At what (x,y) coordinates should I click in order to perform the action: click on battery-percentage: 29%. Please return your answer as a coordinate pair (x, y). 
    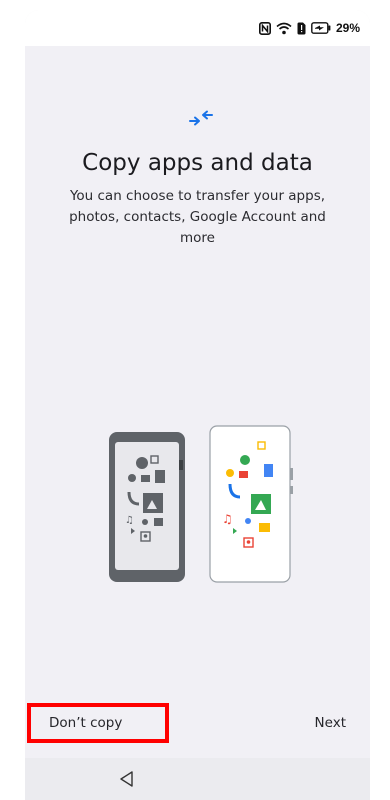
    Looking at the image, I should click on (347, 28).